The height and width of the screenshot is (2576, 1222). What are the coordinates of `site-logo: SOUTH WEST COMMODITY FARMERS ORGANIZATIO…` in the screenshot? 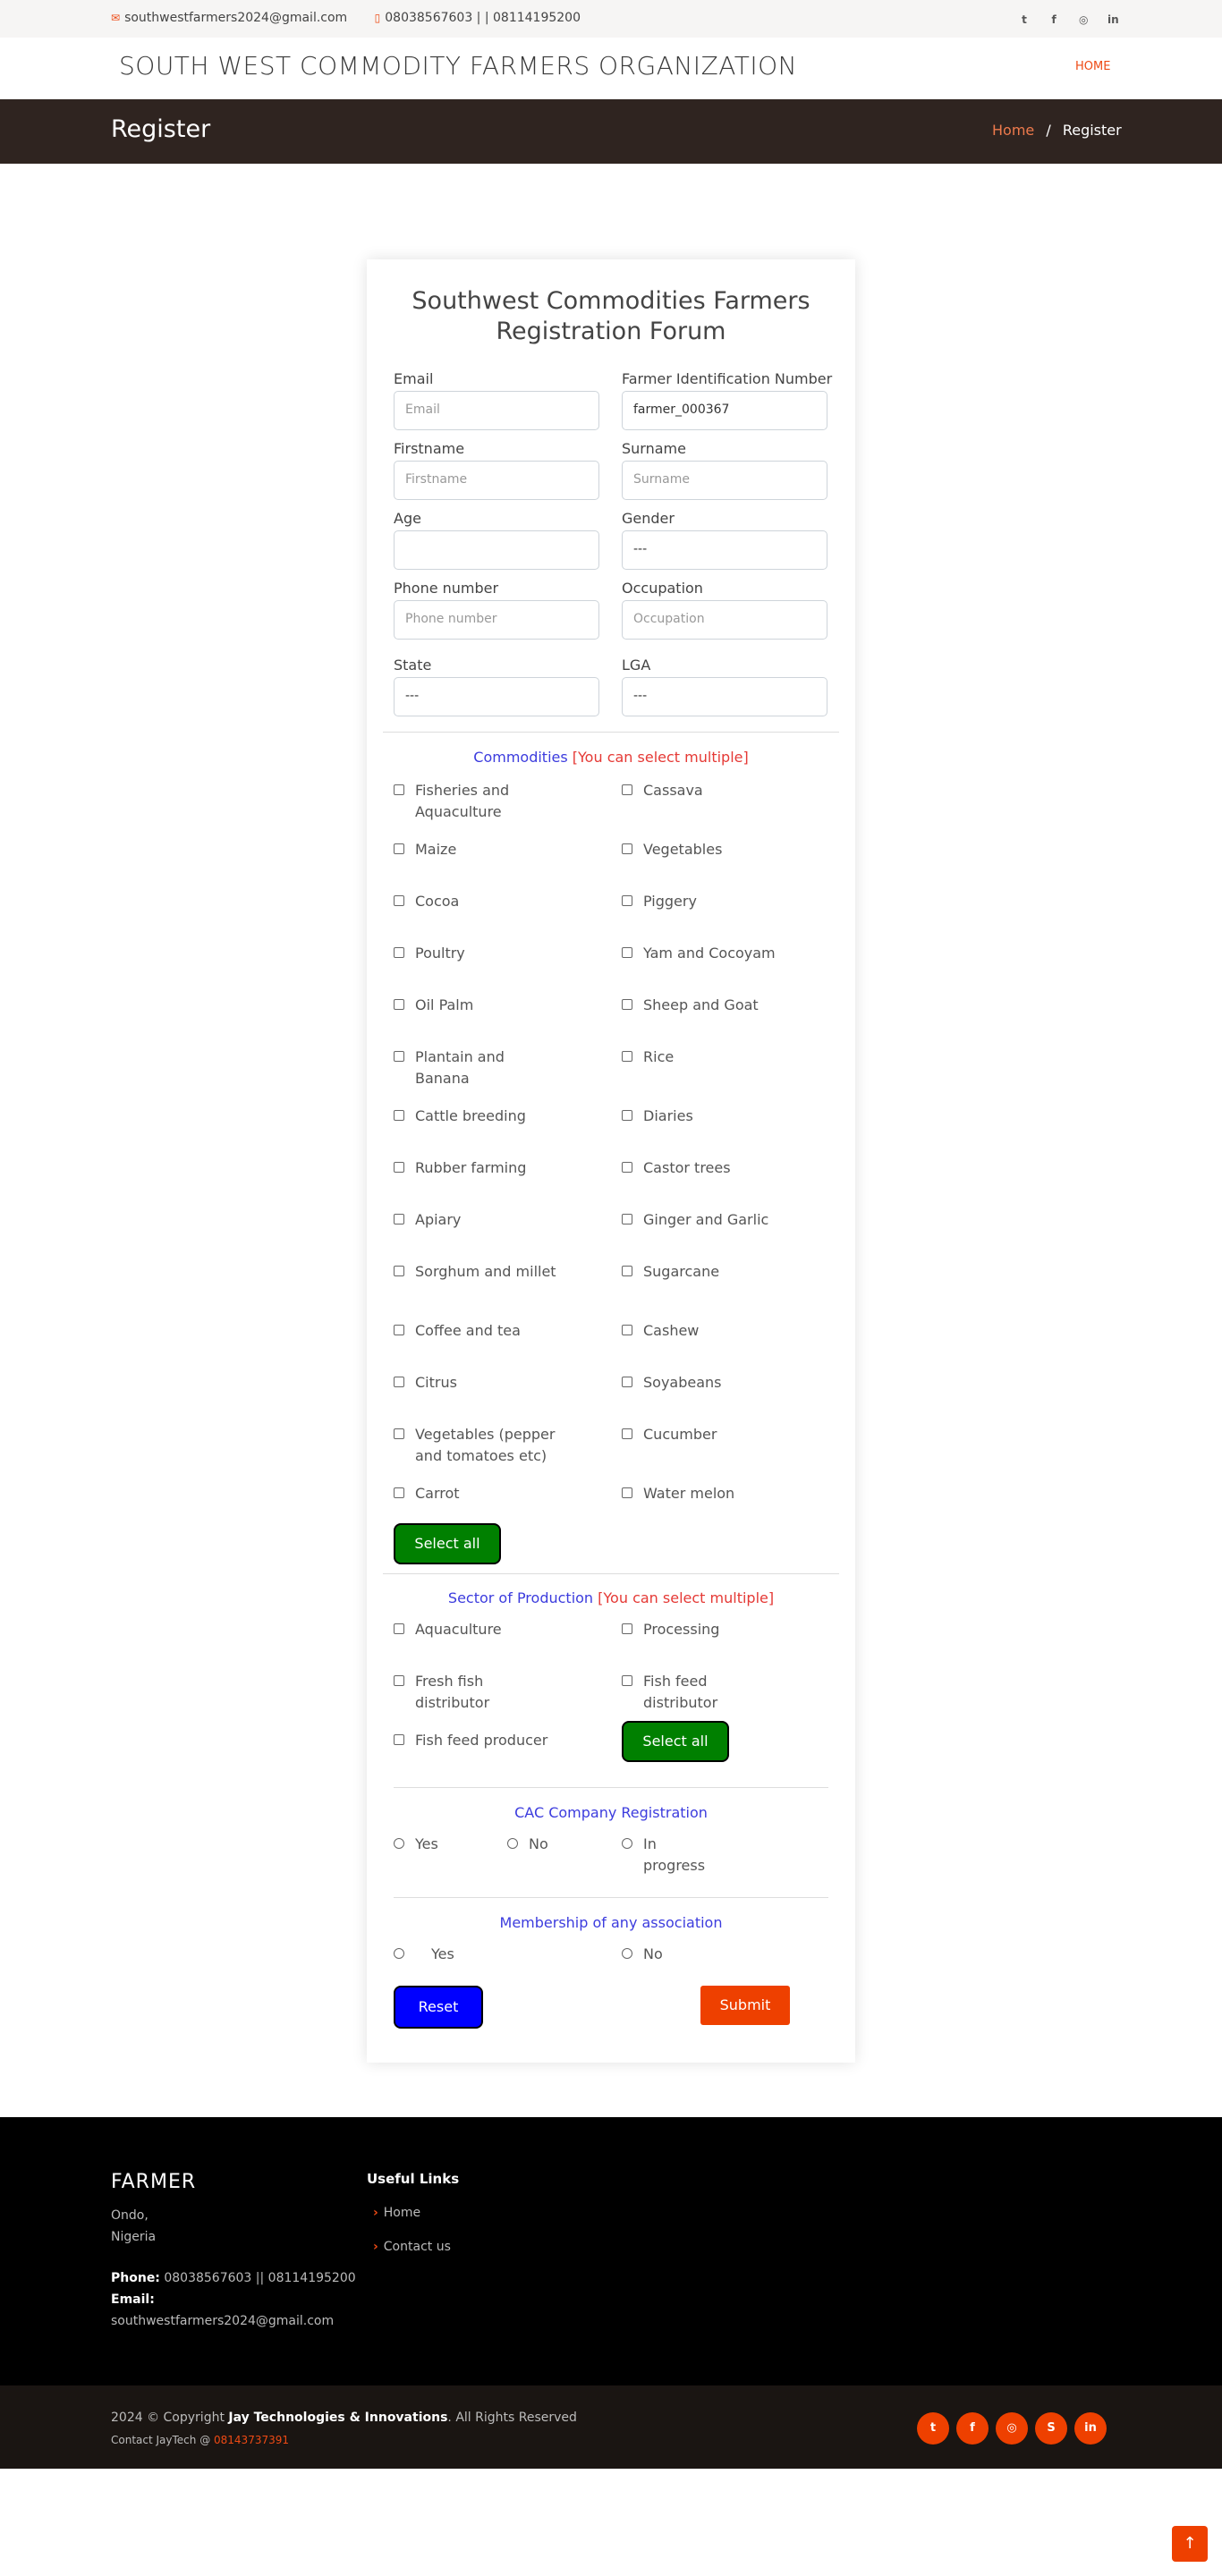 It's located at (458, 65).